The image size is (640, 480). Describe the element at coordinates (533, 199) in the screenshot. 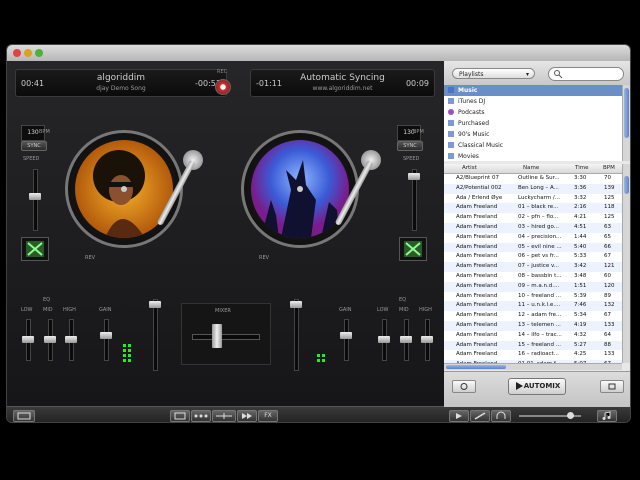

I see `table-row: Ada / Erlend Øye Luckycharm /... 3:32 125` at that location.